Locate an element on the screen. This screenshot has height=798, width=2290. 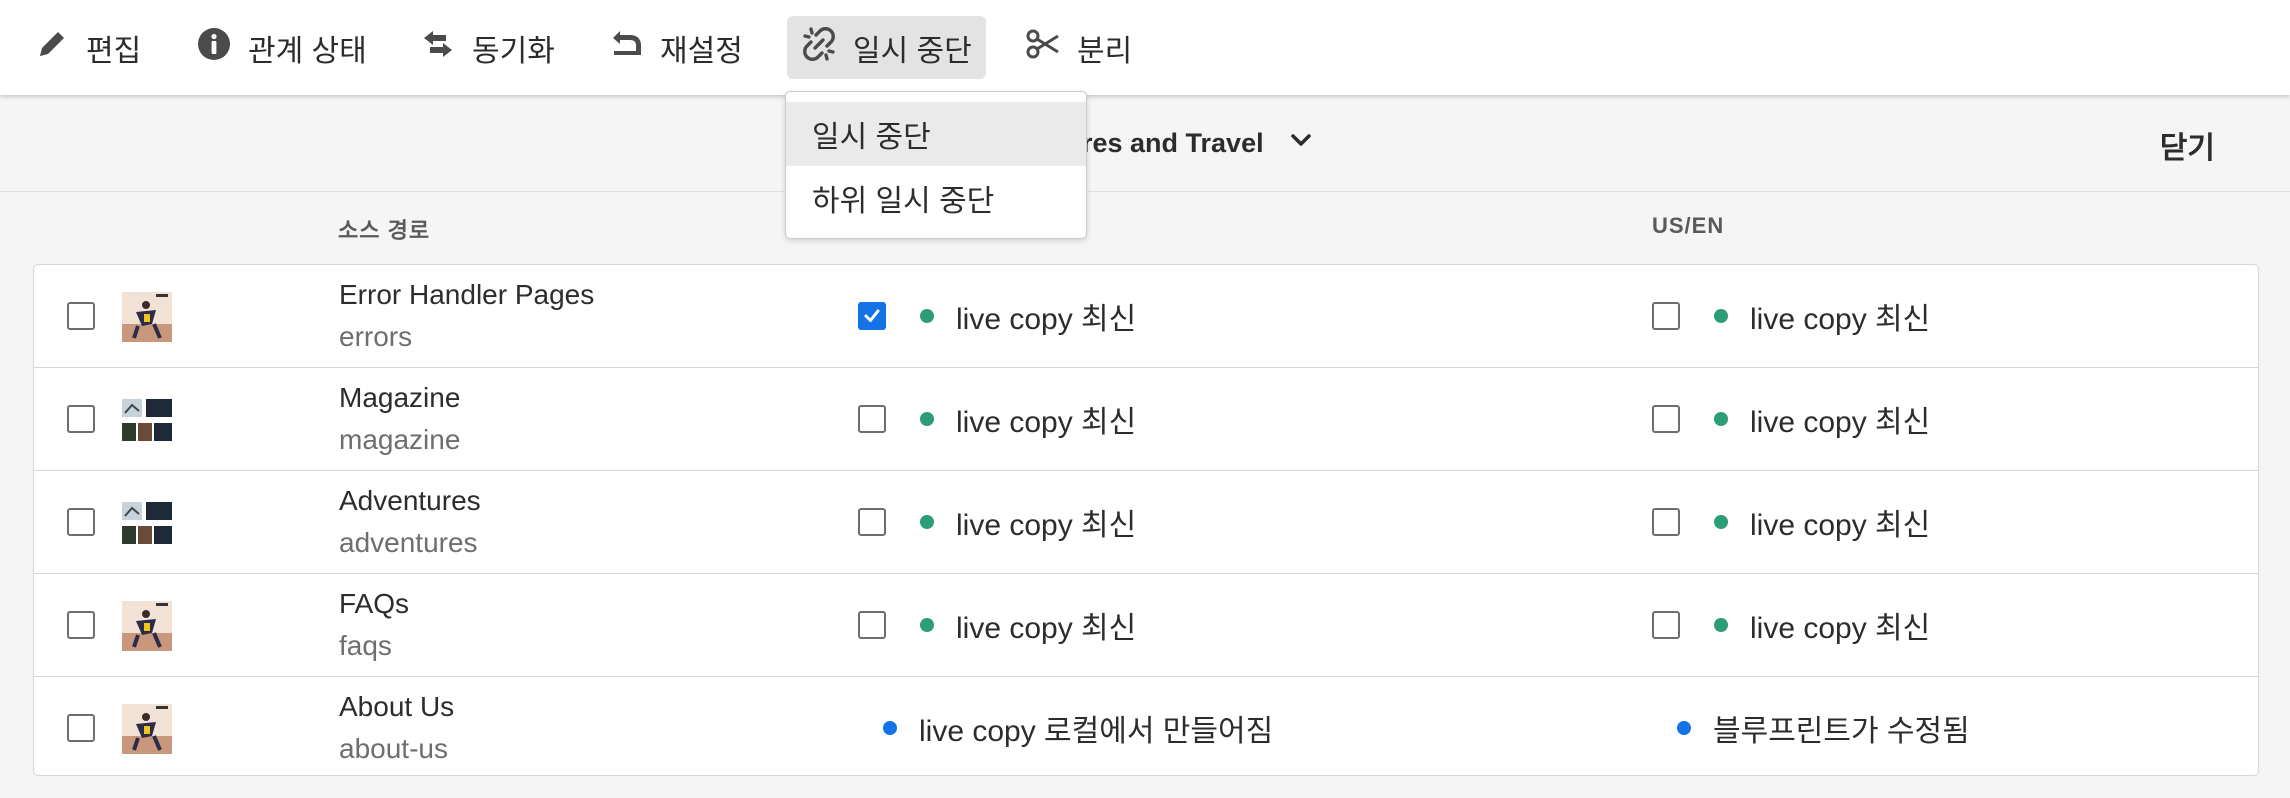
synchronize-label: 동기화 is located at coordinates (513, 51).